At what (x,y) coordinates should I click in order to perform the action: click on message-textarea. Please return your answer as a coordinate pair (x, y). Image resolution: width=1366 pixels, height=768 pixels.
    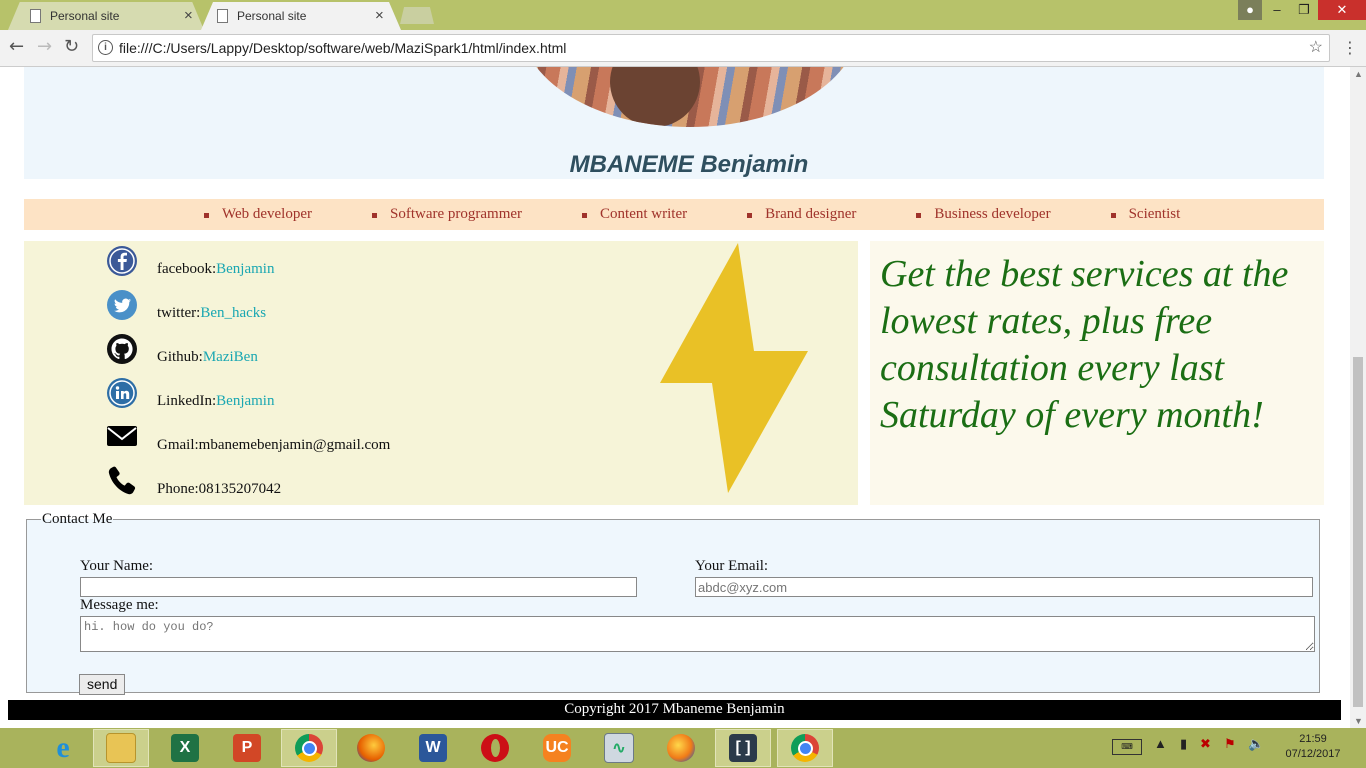
    Looking at the image, I should click on (697, 634).